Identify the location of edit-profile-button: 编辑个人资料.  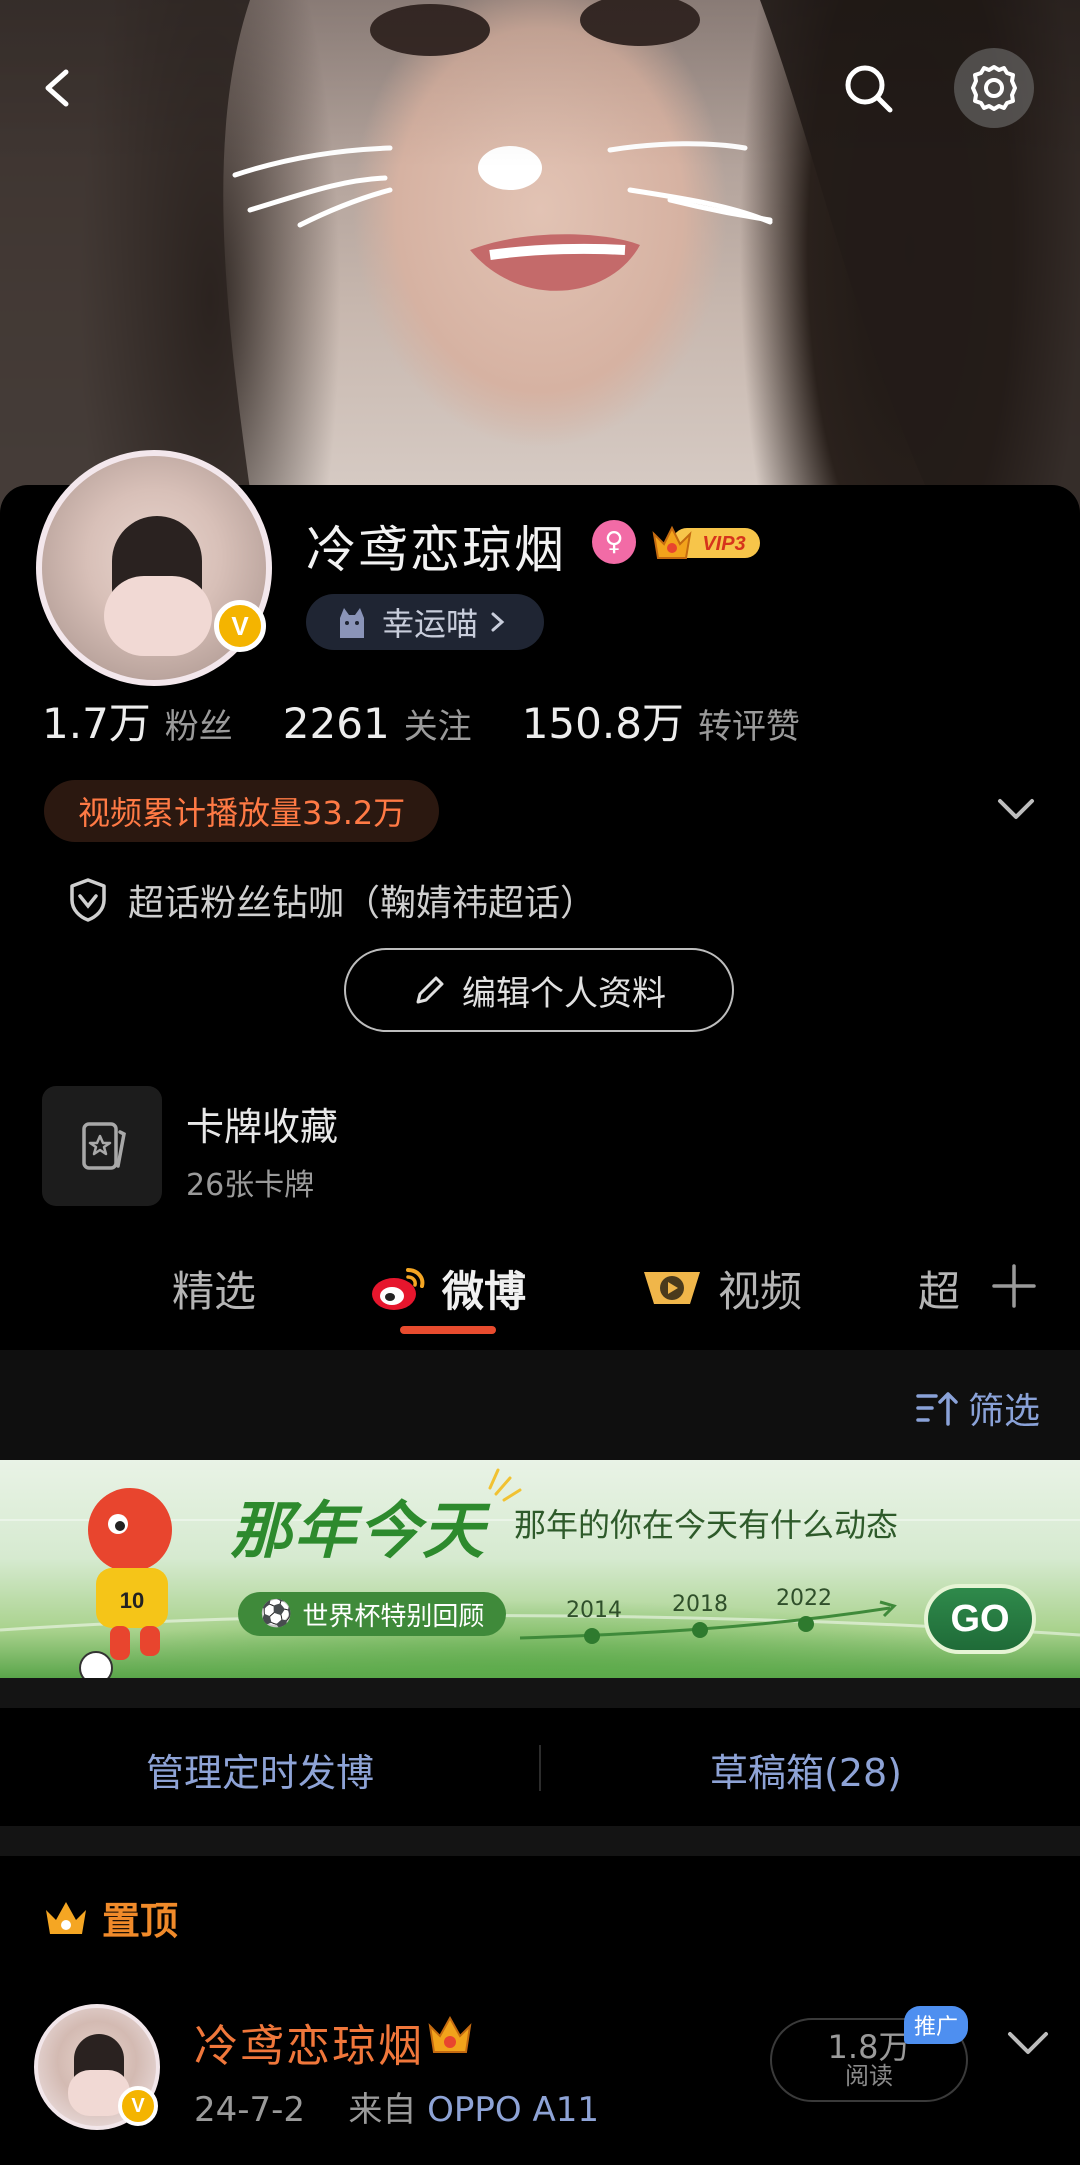
(539, 990).